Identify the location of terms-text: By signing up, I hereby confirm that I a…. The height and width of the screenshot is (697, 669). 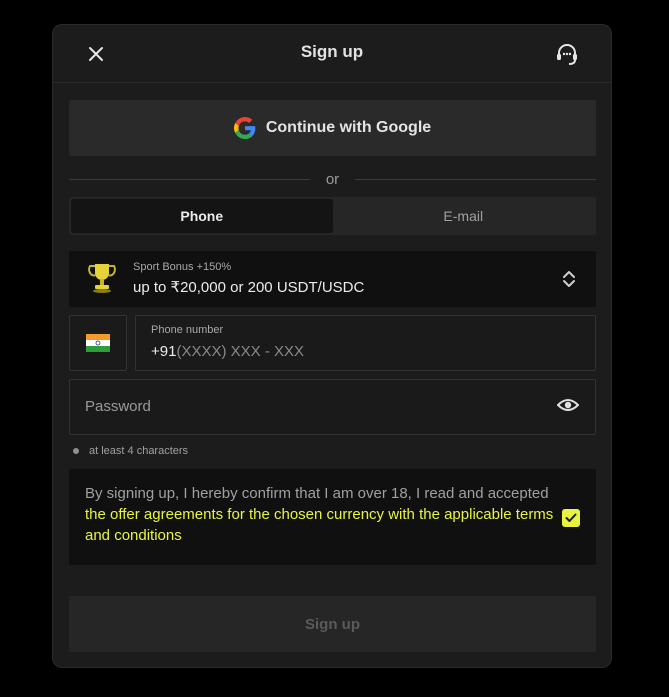
(320, 514).